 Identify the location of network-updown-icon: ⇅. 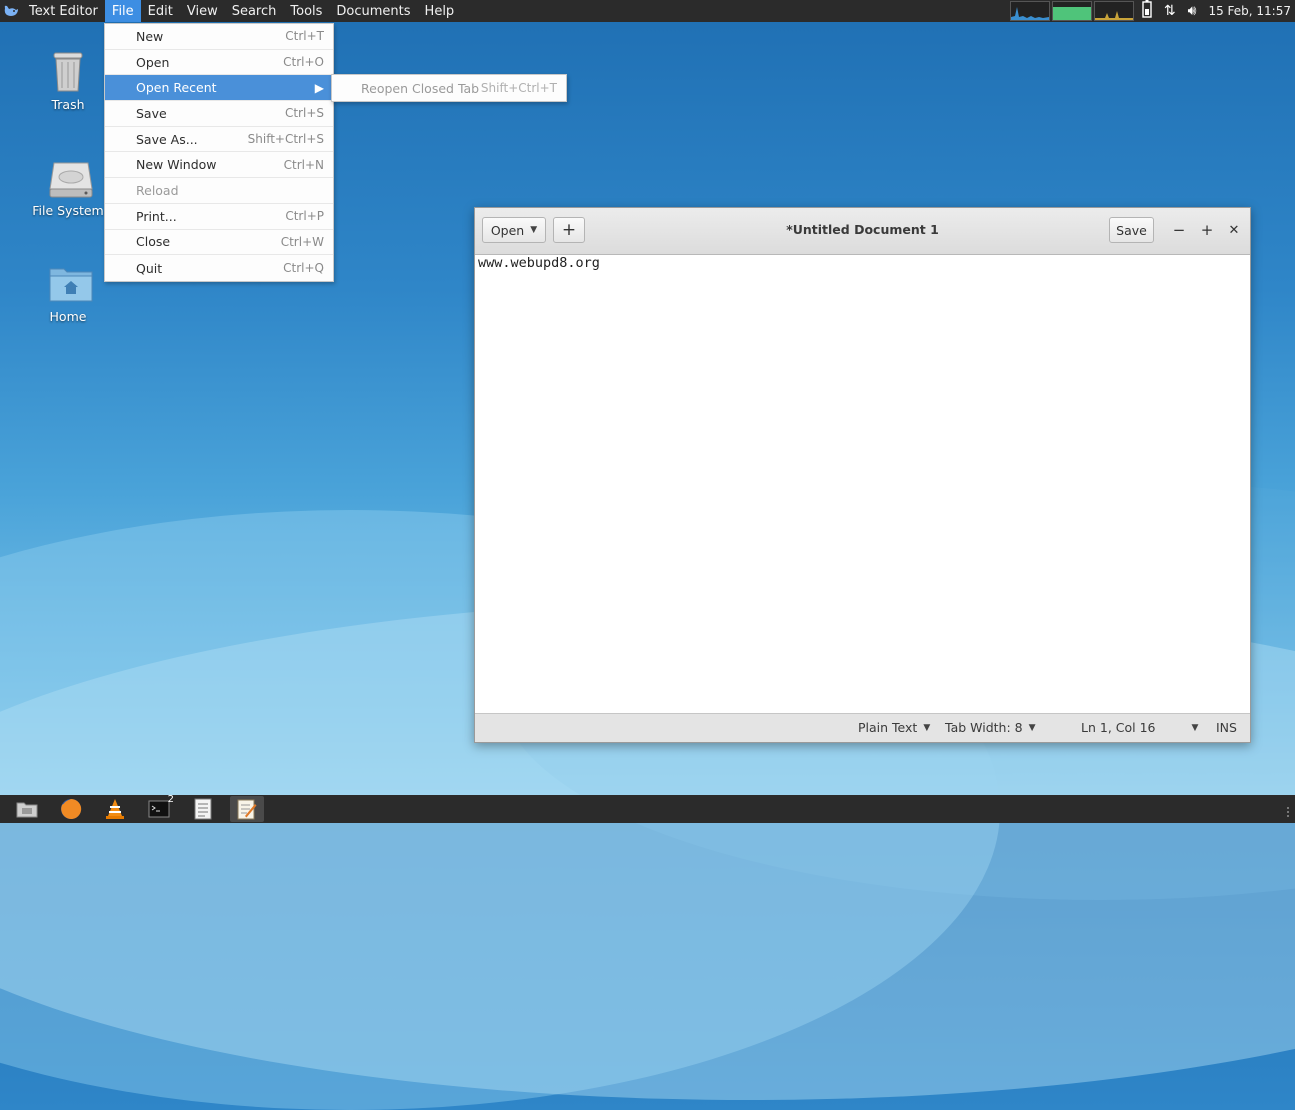
(1170, 11).